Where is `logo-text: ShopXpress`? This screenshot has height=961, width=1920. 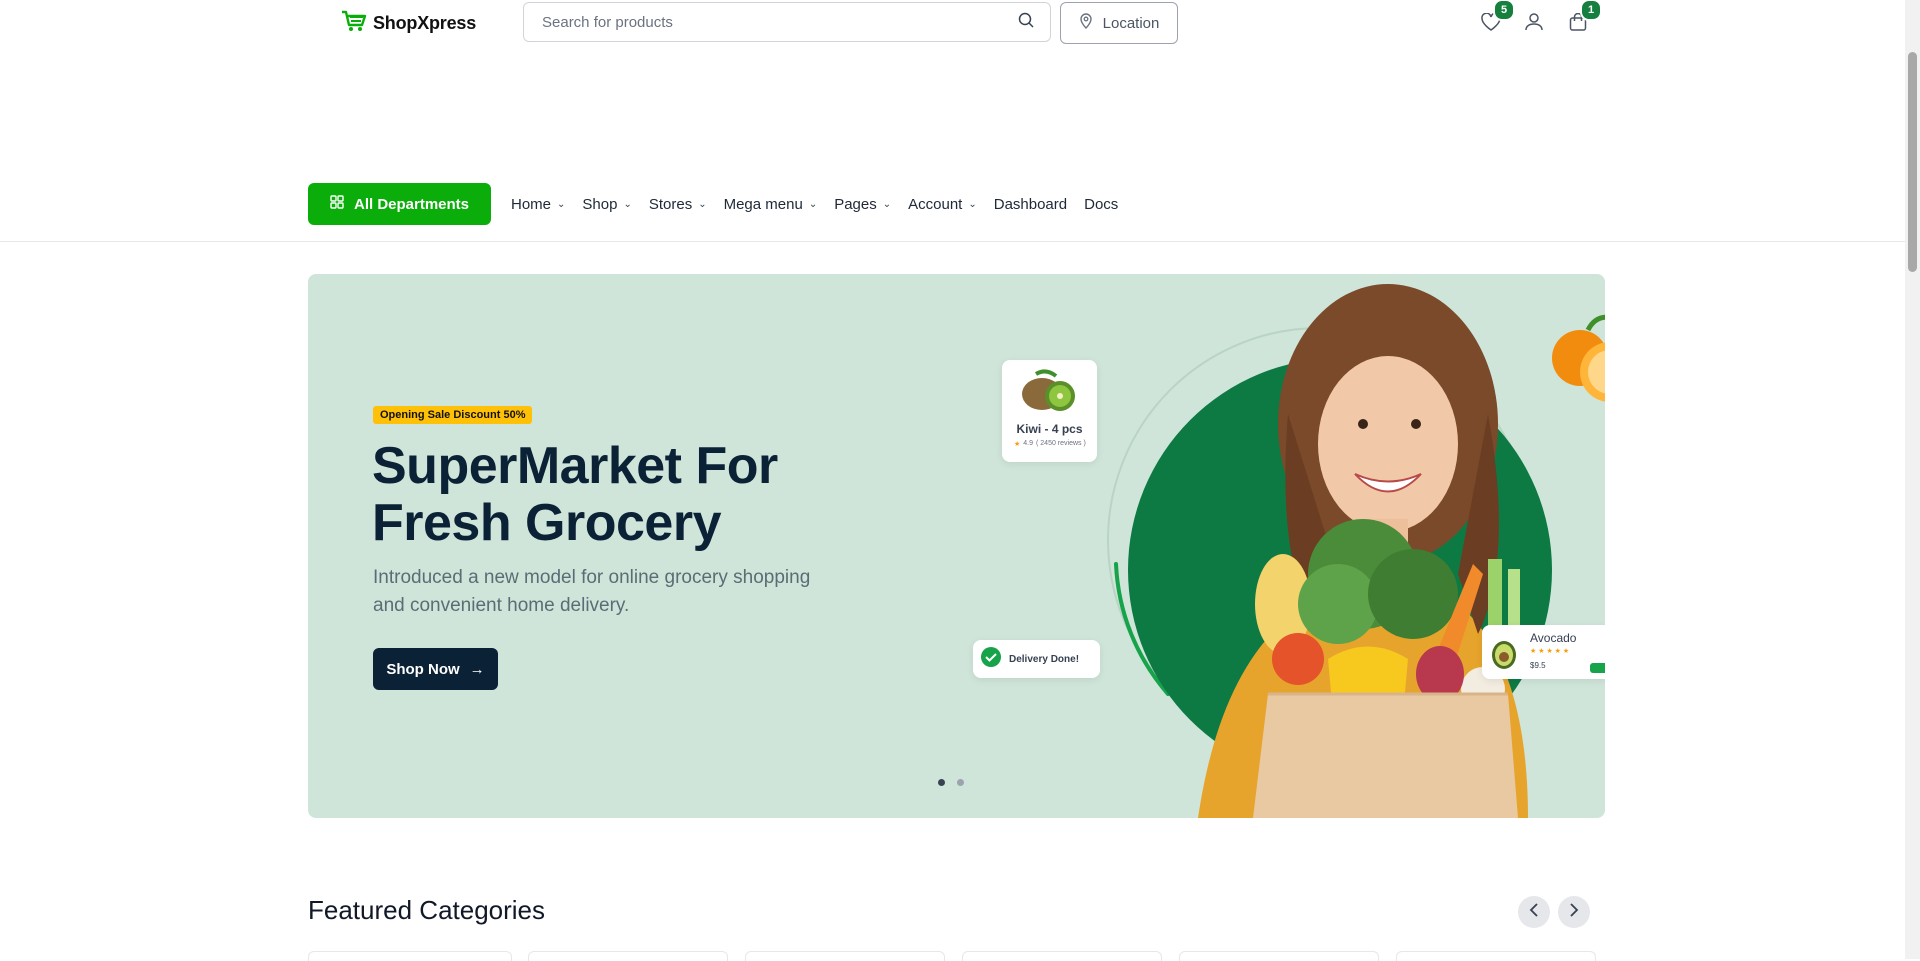
logo-text: ShopXpress is located at coordinates (425, 22).